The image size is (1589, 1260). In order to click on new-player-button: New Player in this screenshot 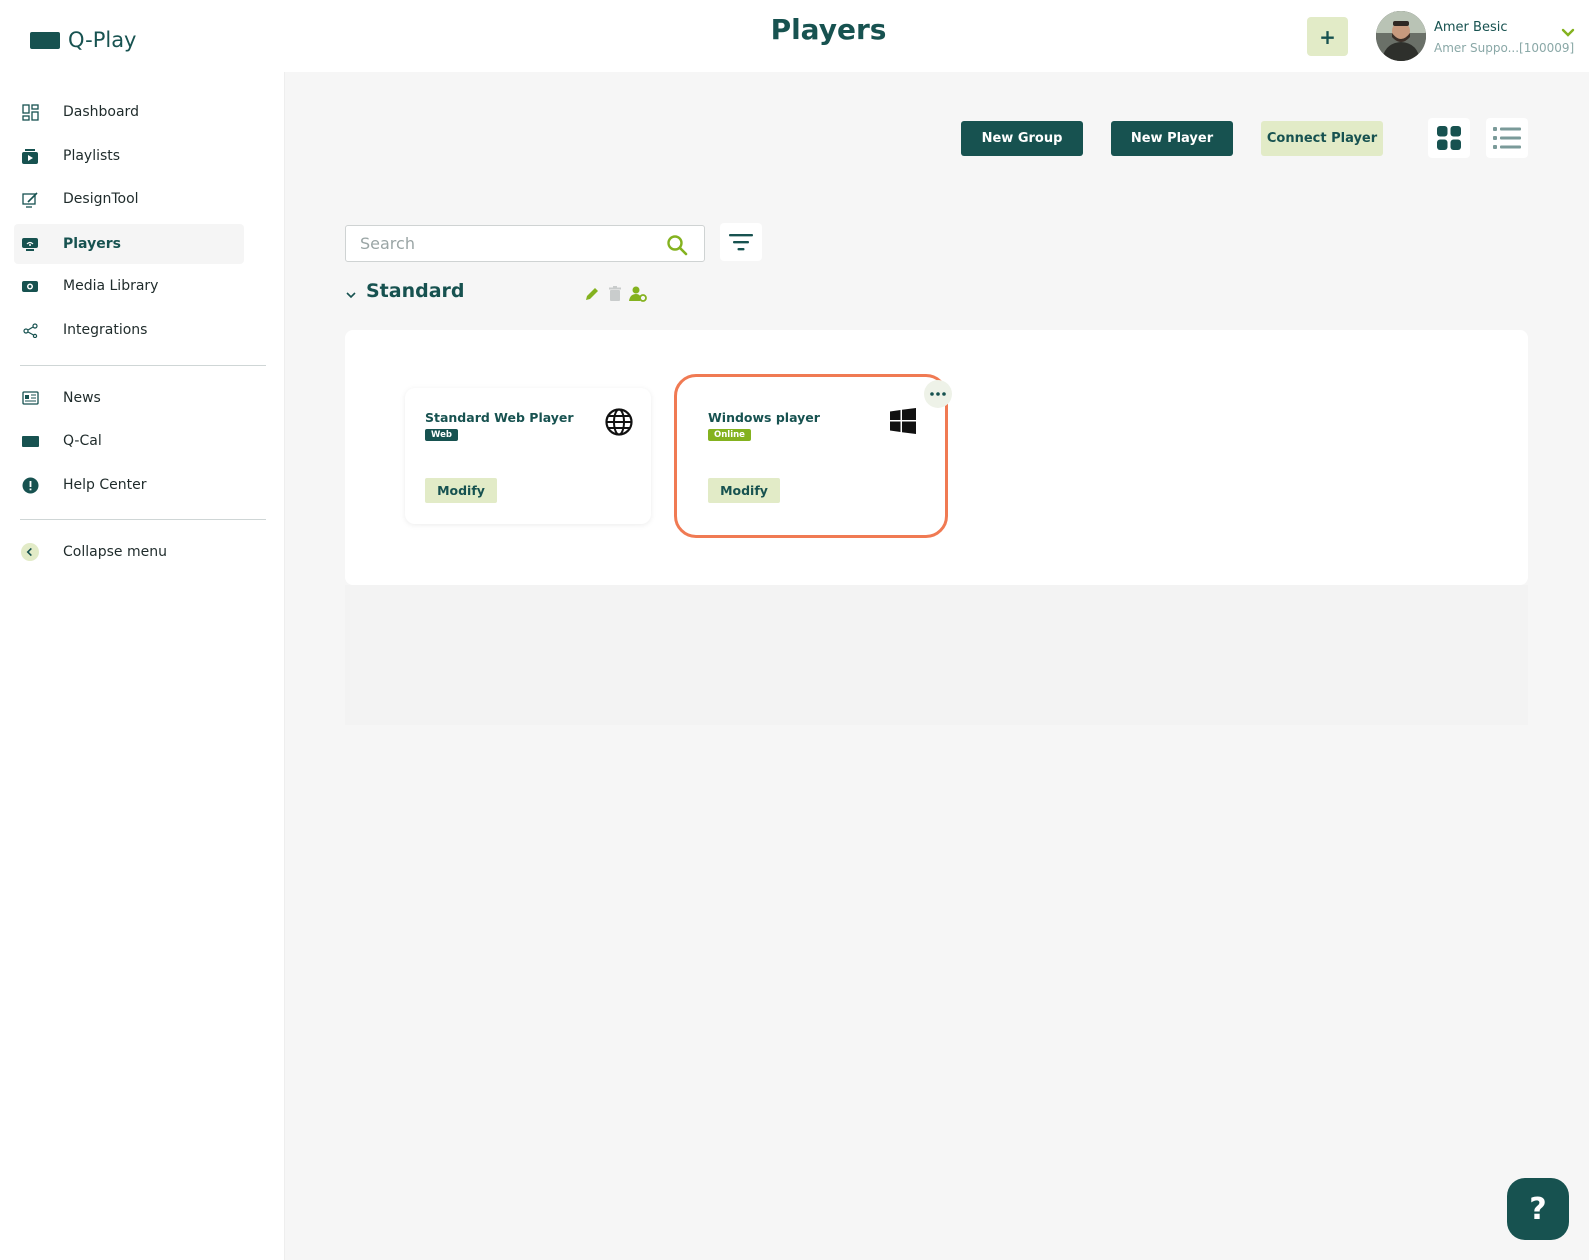, I will do `click(1172, 138)`.